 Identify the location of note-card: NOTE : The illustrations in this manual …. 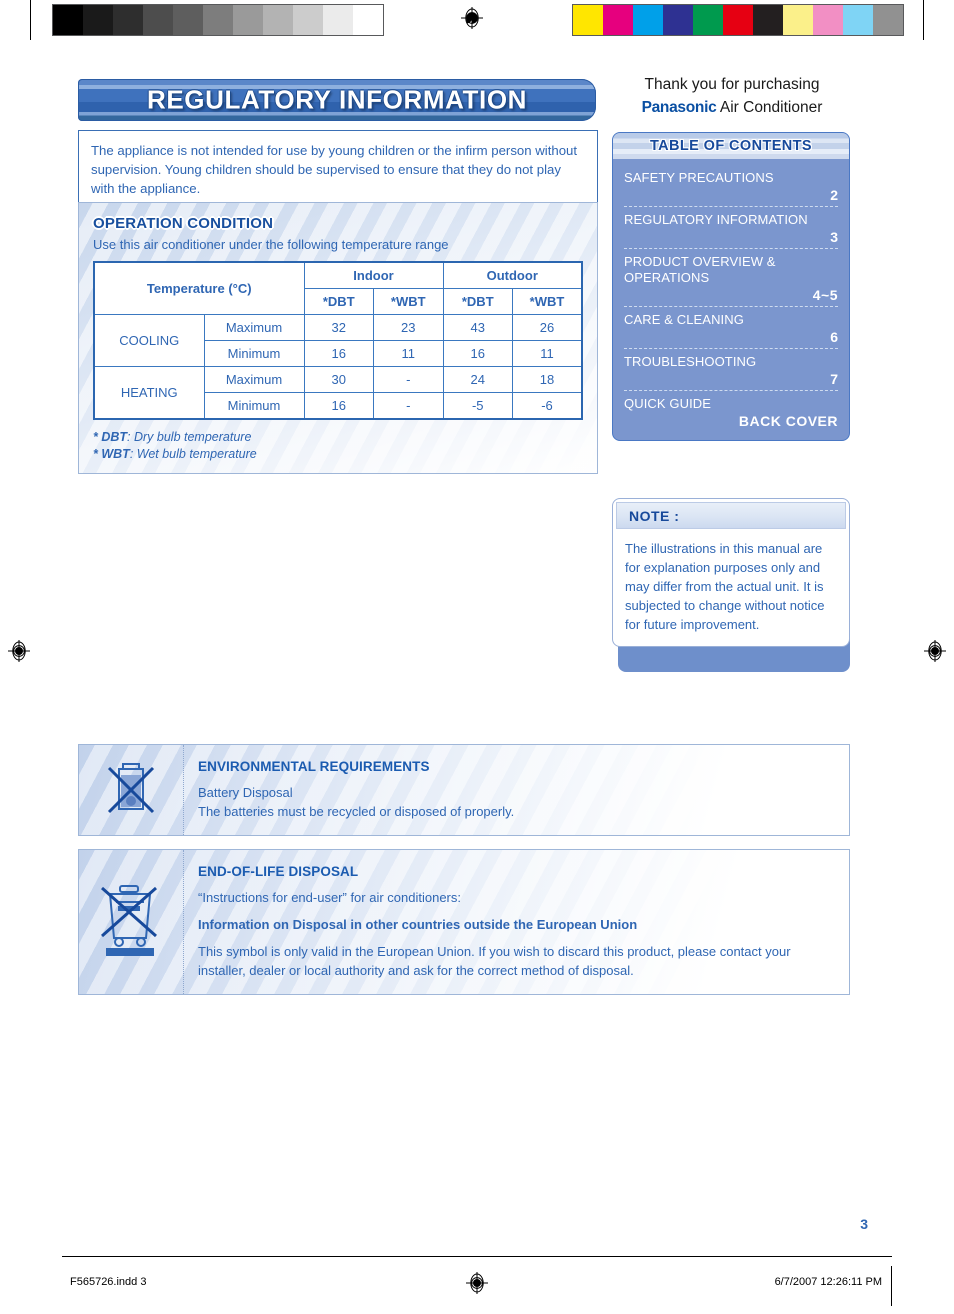
(731, 572).